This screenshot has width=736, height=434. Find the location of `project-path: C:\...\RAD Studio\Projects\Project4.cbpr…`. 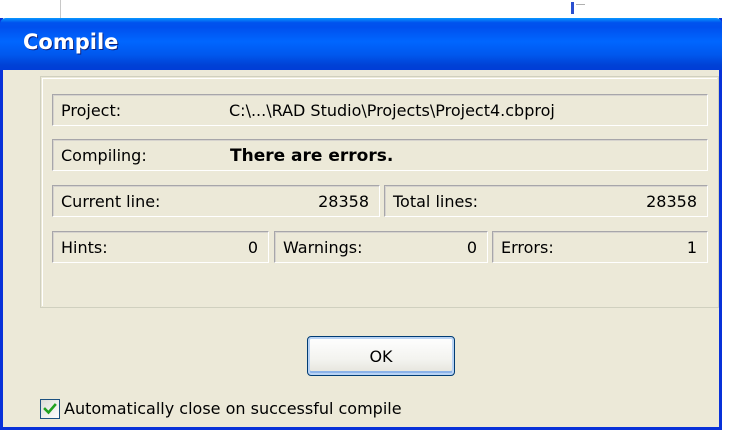

project-path: C:\...\RAD Studio\Projects\Project4.cbpr… is located at coordinates (392, 110).